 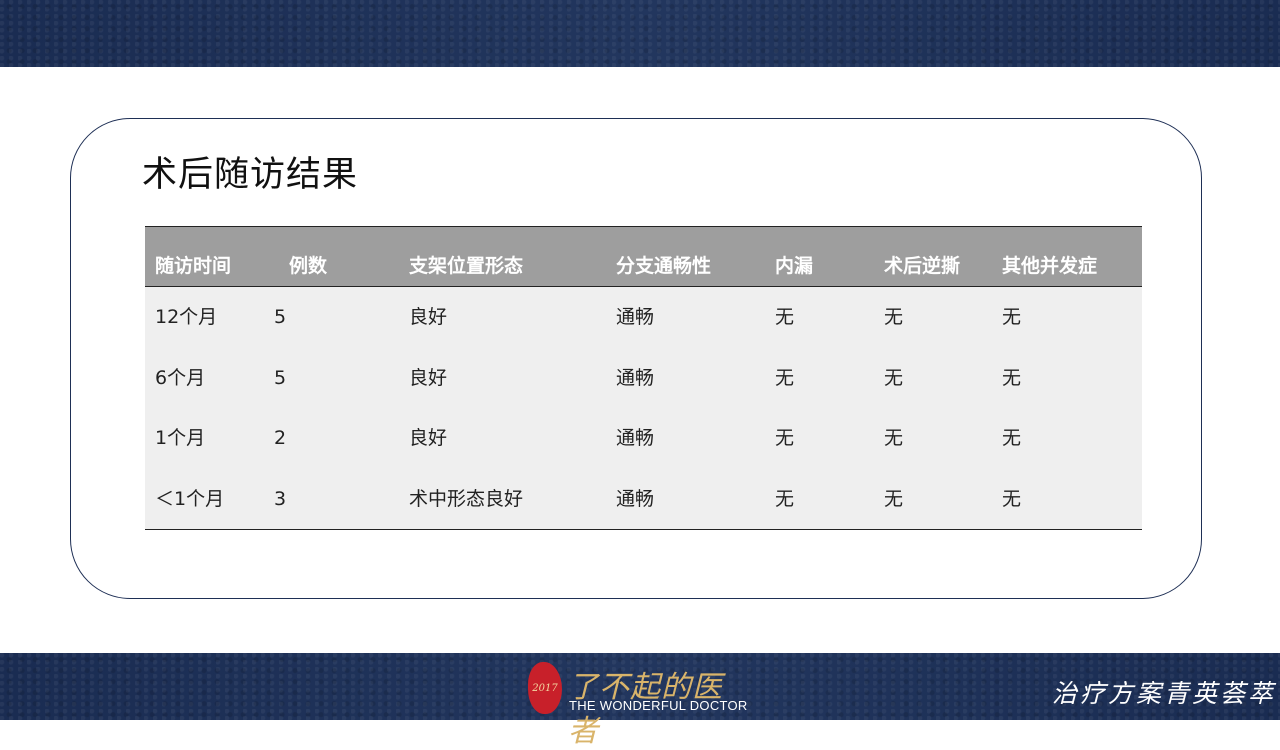 I want to click on header-case-count: 例数, so click(x=308, y=266).